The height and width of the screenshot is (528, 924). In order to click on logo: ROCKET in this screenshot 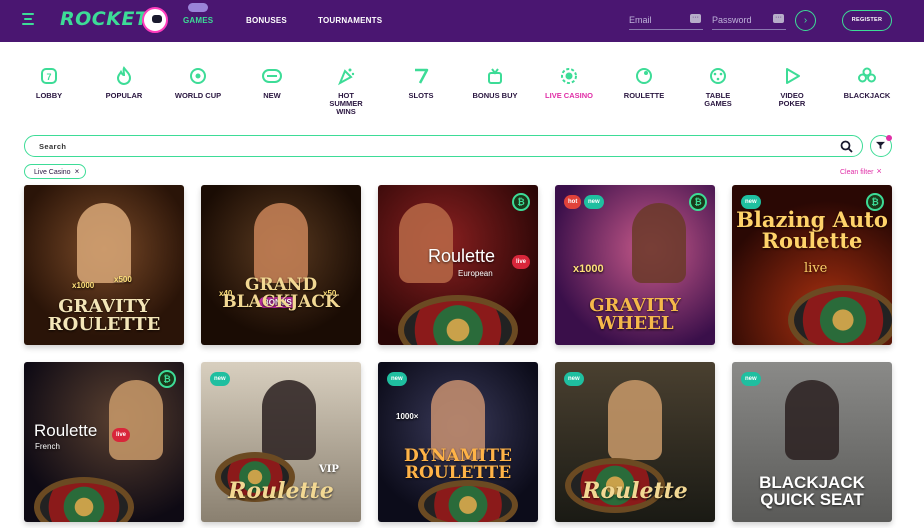, I will do `click(104, 19)`.